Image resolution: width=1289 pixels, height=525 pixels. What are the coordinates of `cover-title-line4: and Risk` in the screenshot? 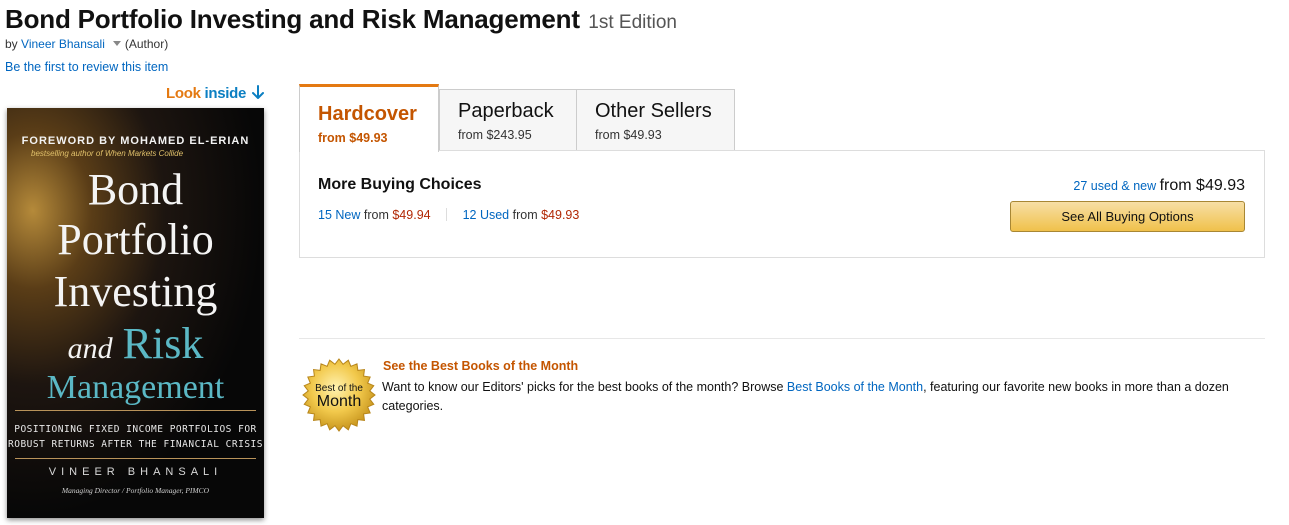 It's located at (135, 346).